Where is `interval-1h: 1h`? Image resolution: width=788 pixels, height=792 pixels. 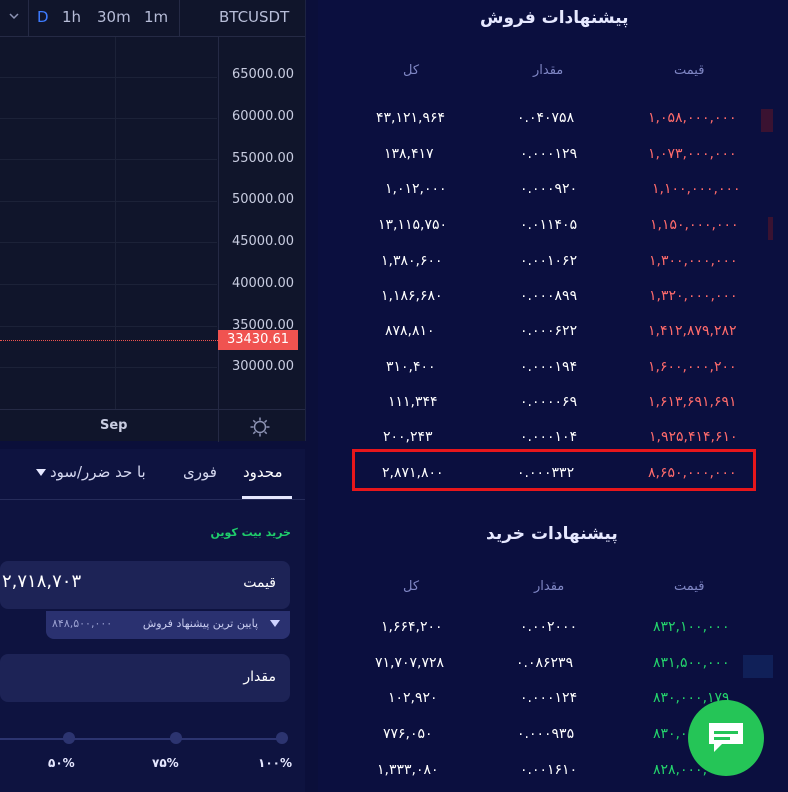
interval-1h: 1h is located at coordinates (71, 17).